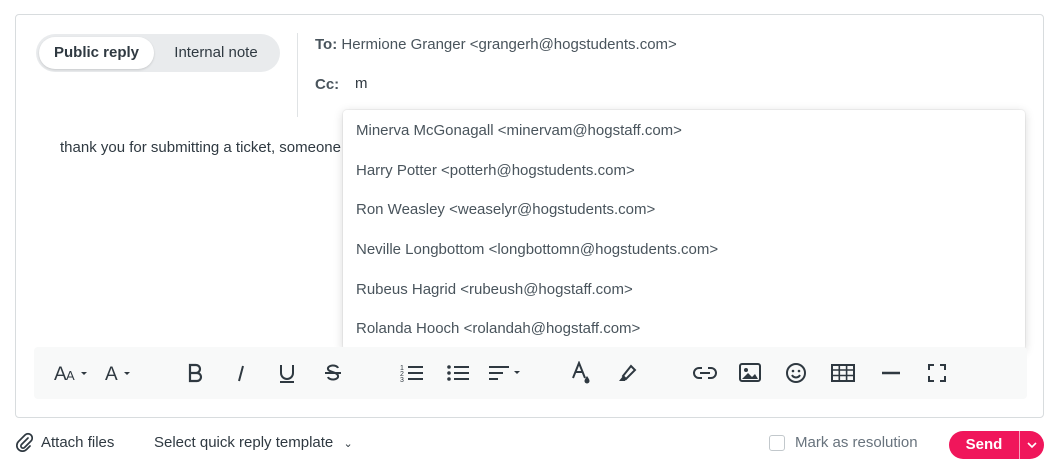  Describe the element at coordinates (937, 373) in the screenshot. I see `fullscreen-icon` at that location.